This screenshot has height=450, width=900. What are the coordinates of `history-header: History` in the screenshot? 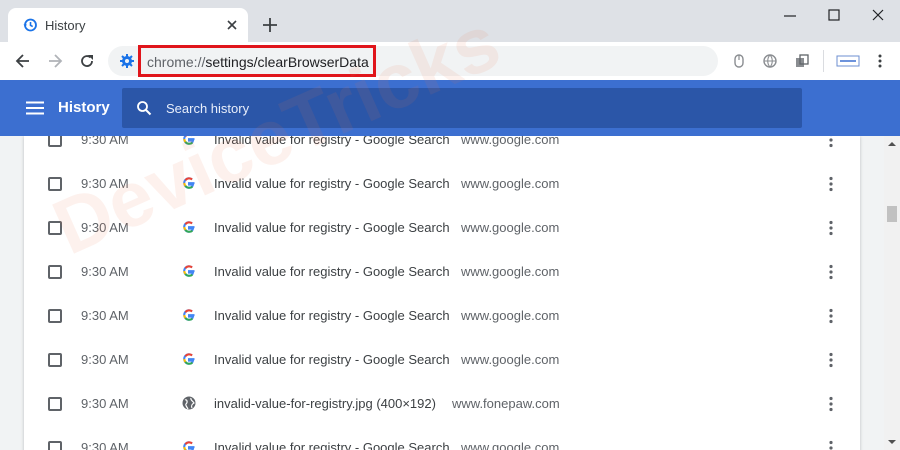 It's located at (450, 108).